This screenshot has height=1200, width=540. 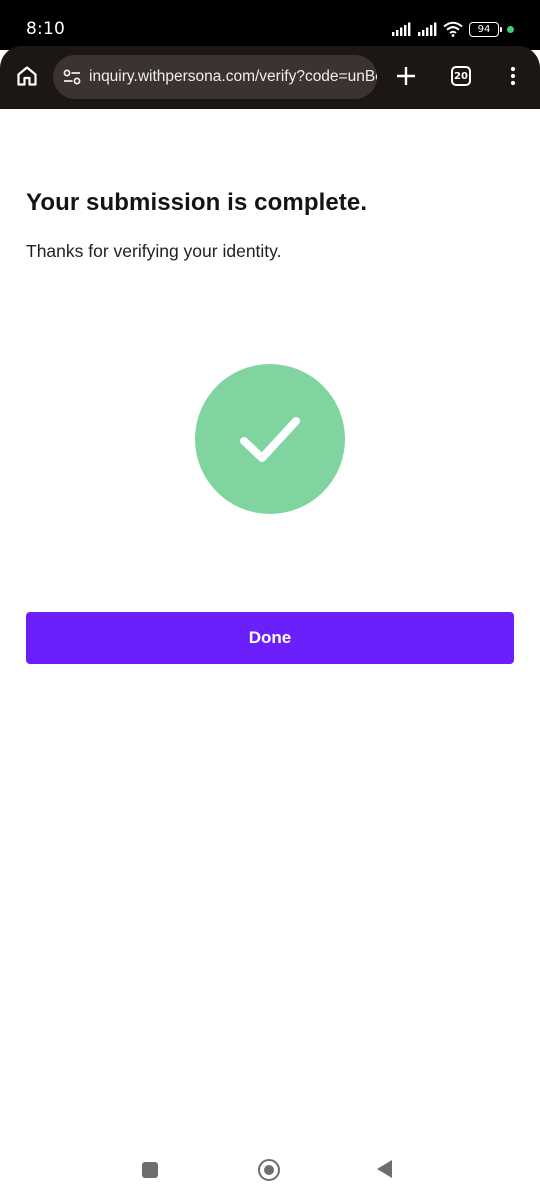 I want to click on url-text: inquiry.withpersona.com/verify?code=unBc, so click(x=233, y=77).